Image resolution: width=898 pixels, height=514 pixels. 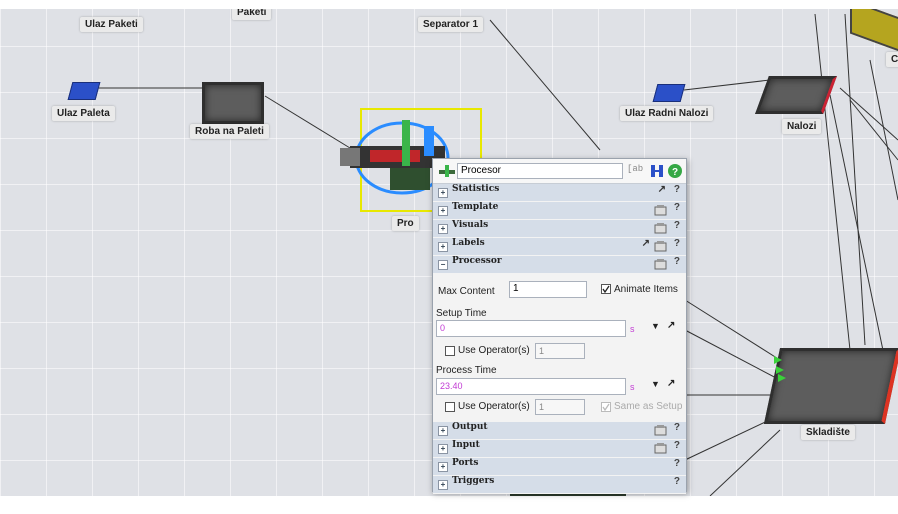 What do you see at coordinates (531, 328) in the screenshot?
I see `setup-time-field: 0` at bounding box center [531, 328].